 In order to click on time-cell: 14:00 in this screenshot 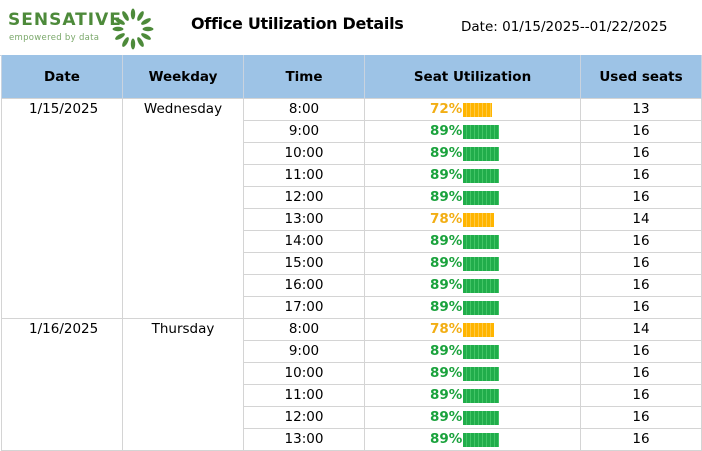, I will do `click(304, 241)`.